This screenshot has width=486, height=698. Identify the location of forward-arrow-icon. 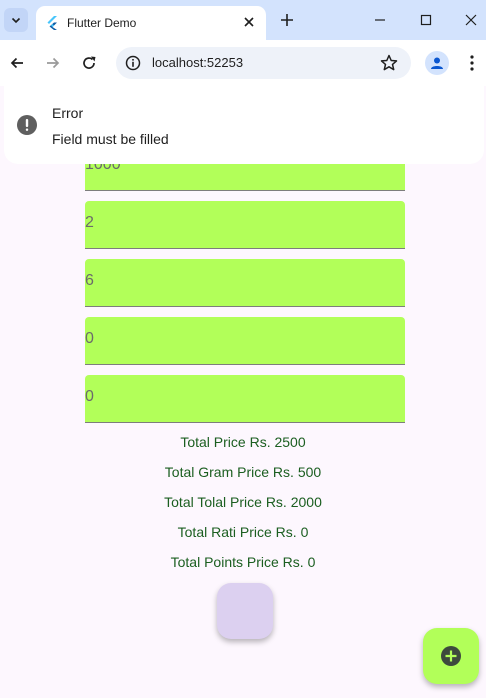
(53, 63).